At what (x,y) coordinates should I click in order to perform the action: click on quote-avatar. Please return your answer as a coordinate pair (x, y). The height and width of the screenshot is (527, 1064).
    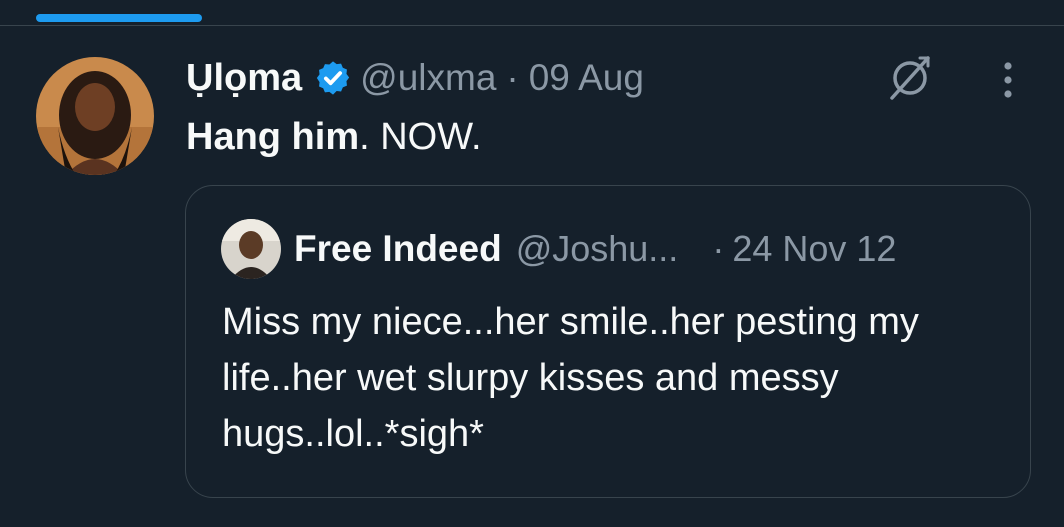
    Looking at the image, I should click on (251, 249).